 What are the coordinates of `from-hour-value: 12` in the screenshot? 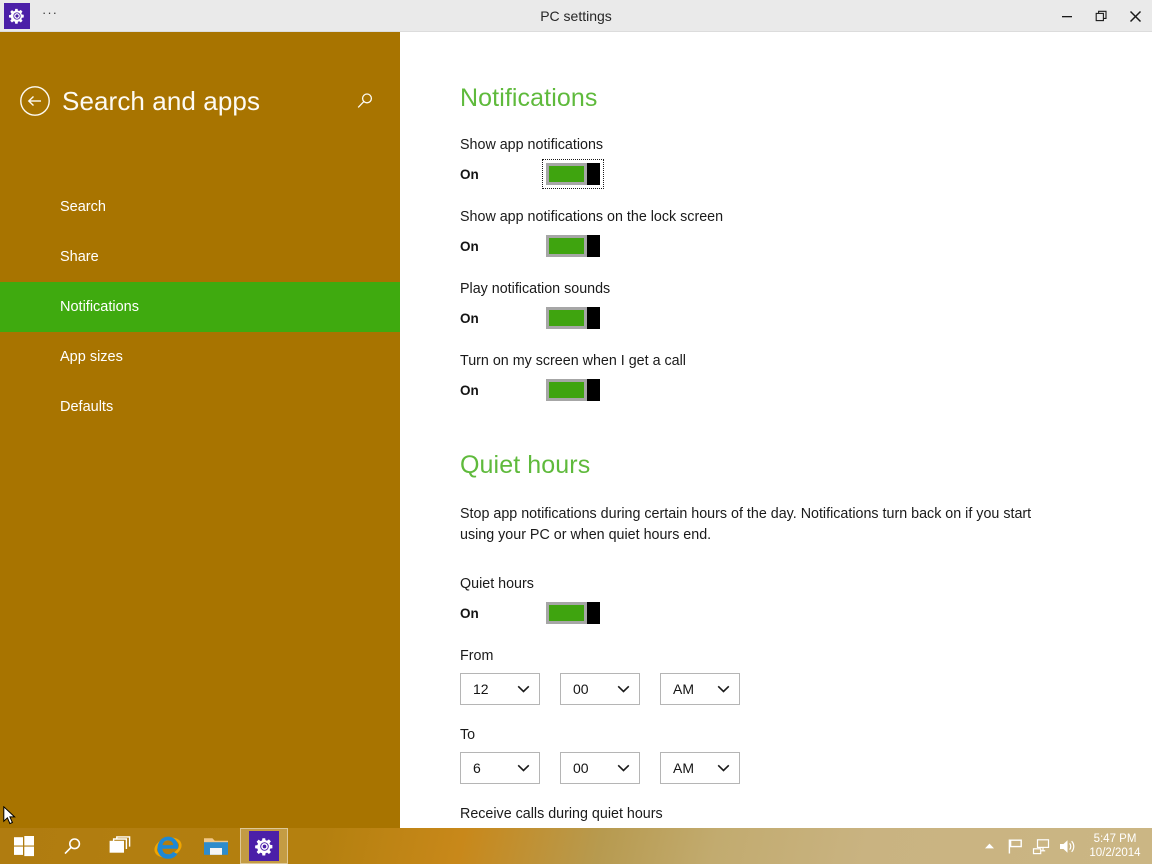 It's located at (481, 689).